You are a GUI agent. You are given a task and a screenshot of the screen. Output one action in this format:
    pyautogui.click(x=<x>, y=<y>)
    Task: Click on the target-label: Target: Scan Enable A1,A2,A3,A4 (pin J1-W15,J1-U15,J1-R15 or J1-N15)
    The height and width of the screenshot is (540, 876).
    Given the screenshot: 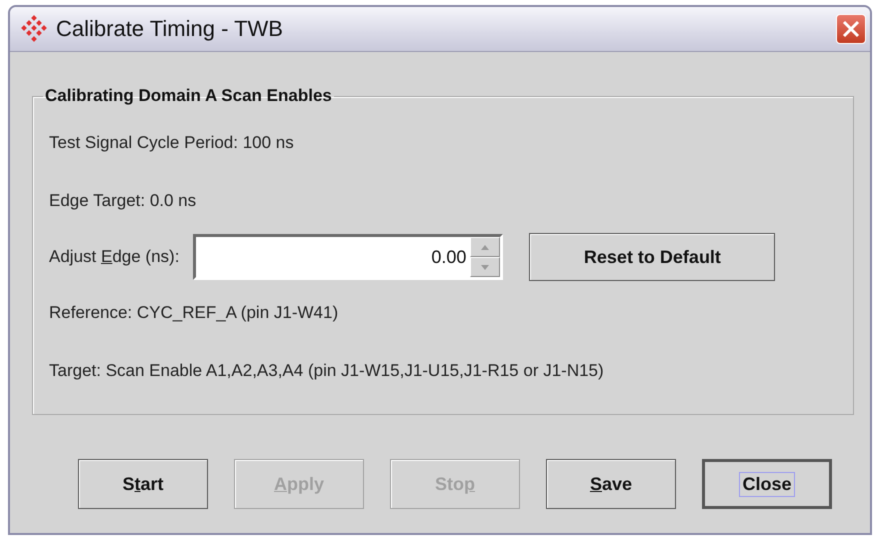 What is the action you would take?
    pyautogui.click(x=327, y=371)
    